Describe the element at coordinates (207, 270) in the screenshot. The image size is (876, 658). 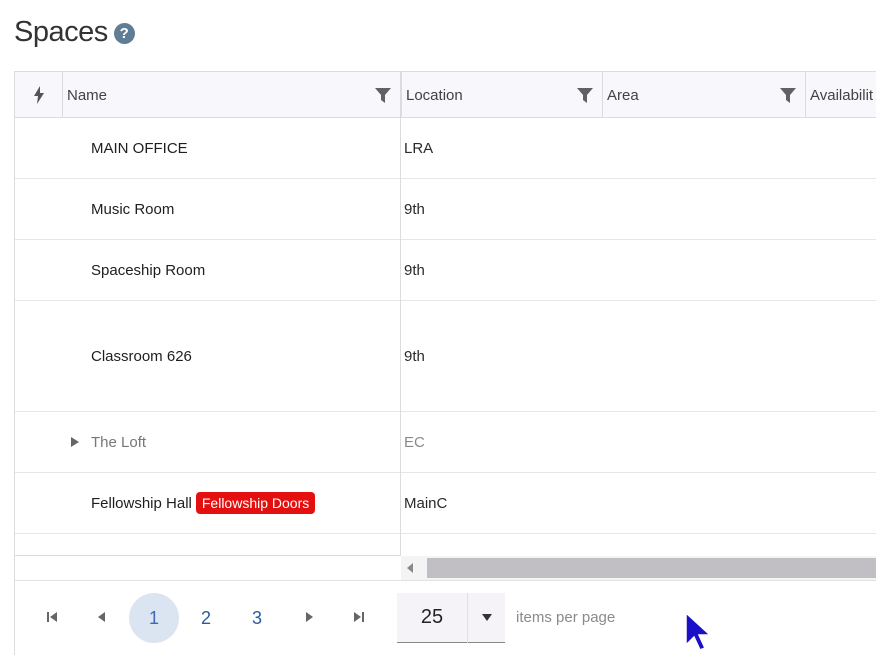
I see `table-row: Spaceship Room` at that location.